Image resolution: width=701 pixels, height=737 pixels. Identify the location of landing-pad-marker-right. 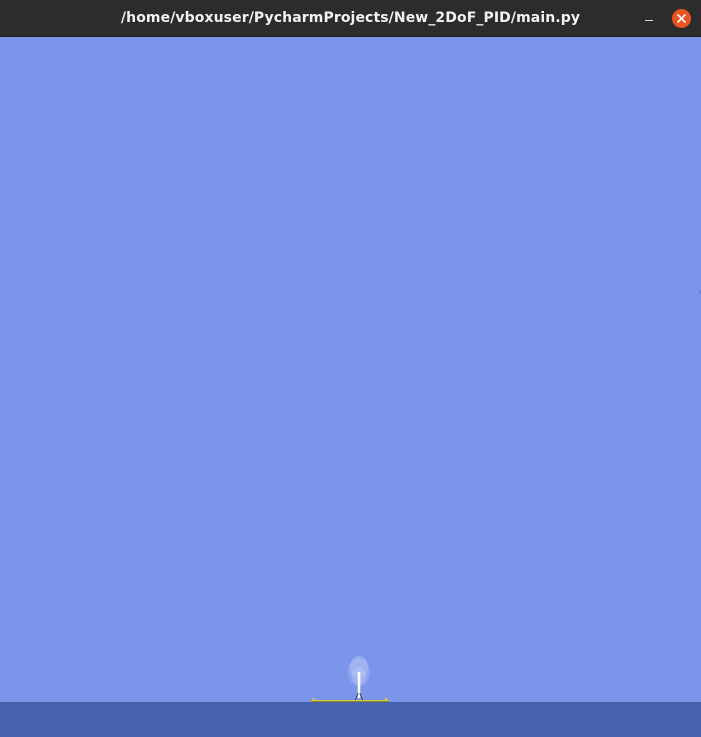
(386, 699).